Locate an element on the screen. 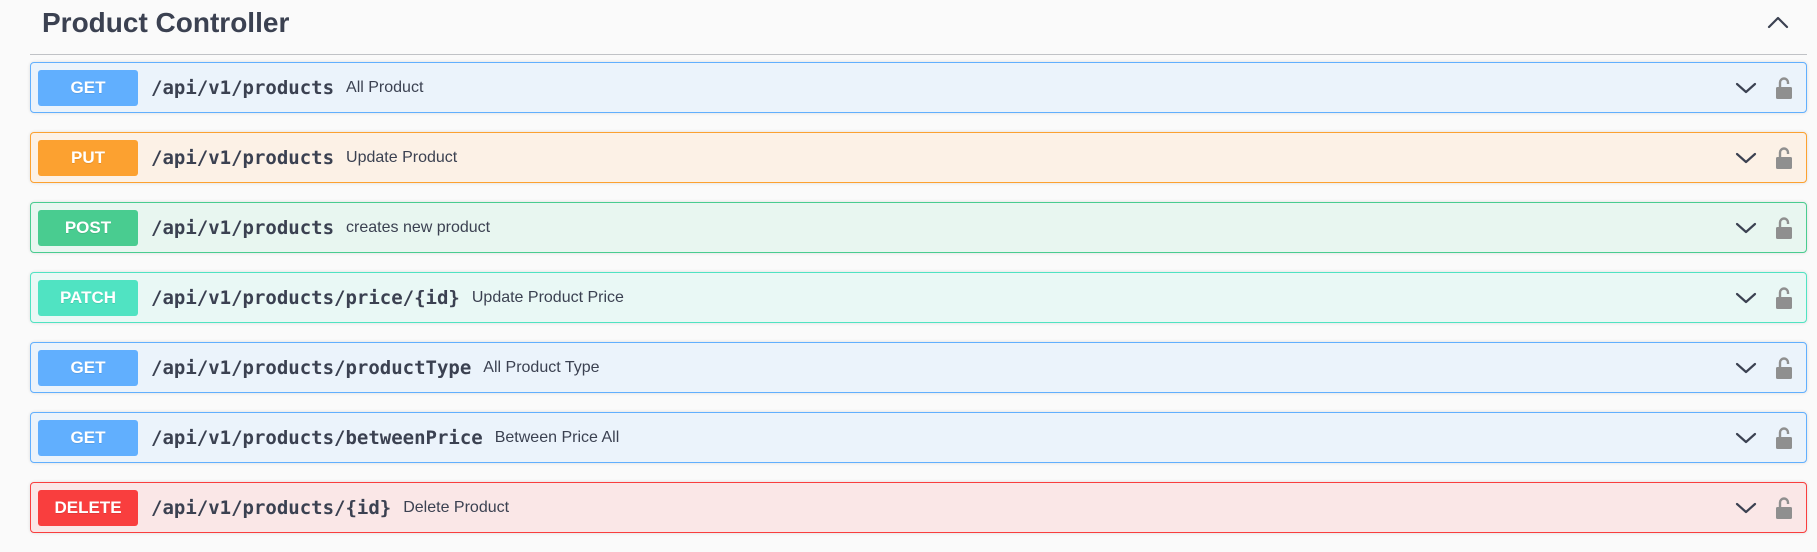  operation-path: /api/v1/products/{id} is located at coordinates (271, 507).